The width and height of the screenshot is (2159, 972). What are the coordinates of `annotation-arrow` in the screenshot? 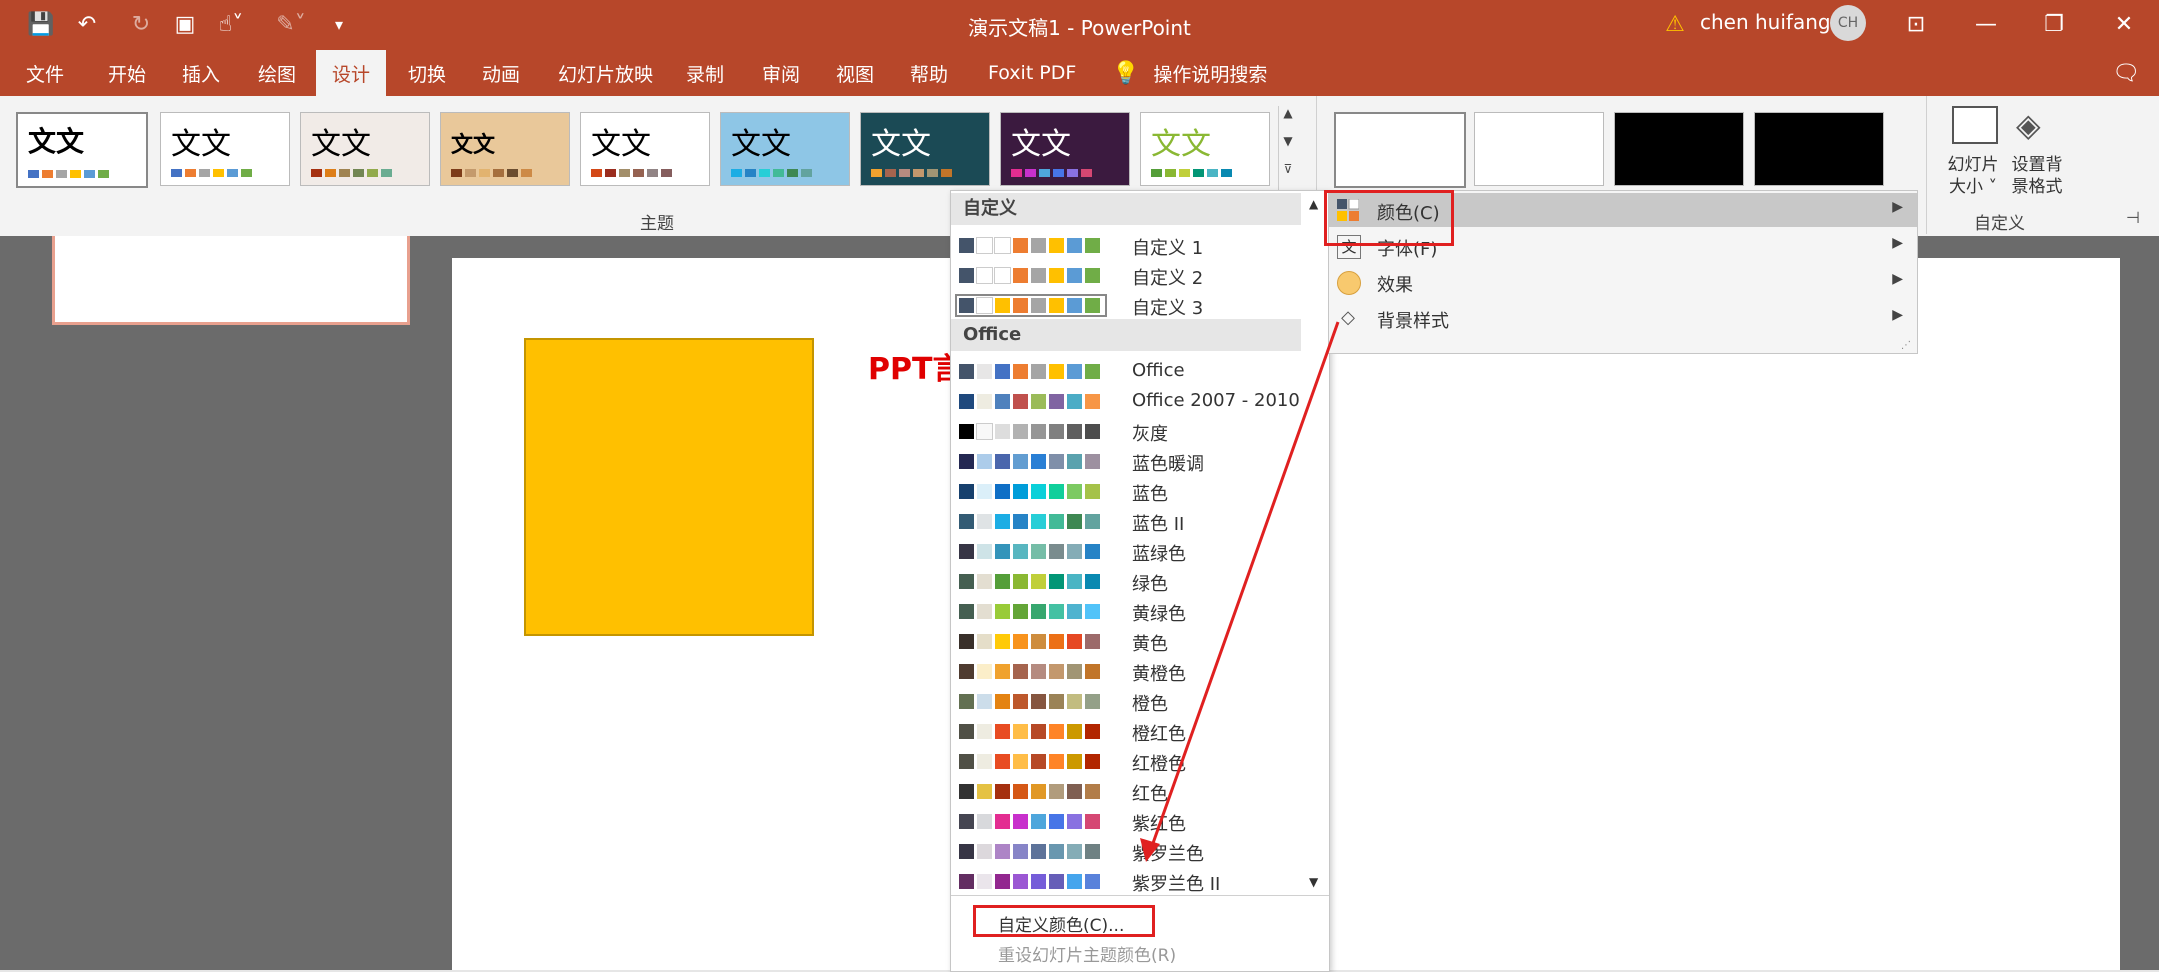 It's located at (1240, 591).